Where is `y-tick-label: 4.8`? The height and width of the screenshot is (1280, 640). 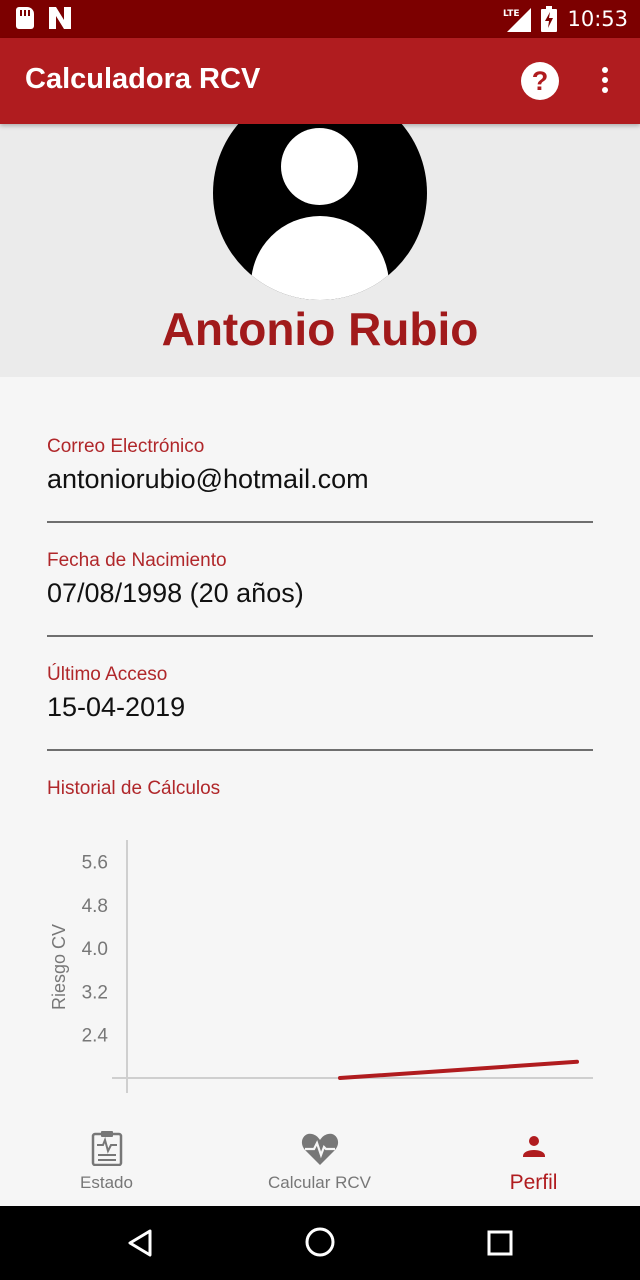 y-tick-label: 4.8 is located at coordinates (95, 906).